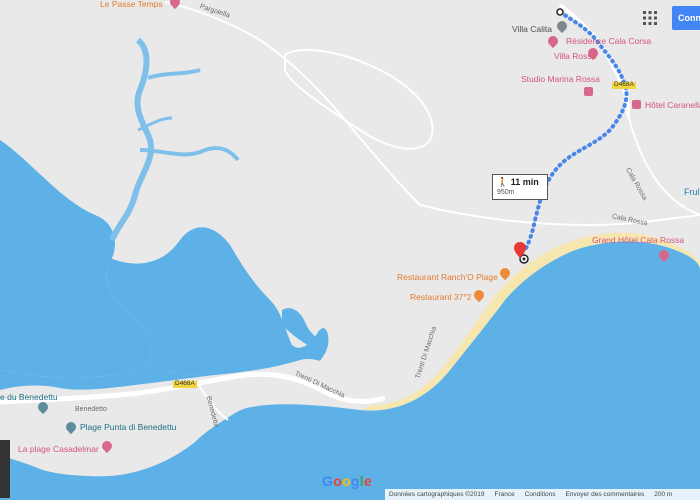 The image size is (700, 500). Describe the element at coordinates (604, 494) in the screenshot. I see `feedback-link: Envoyer des commentaires` at that location.